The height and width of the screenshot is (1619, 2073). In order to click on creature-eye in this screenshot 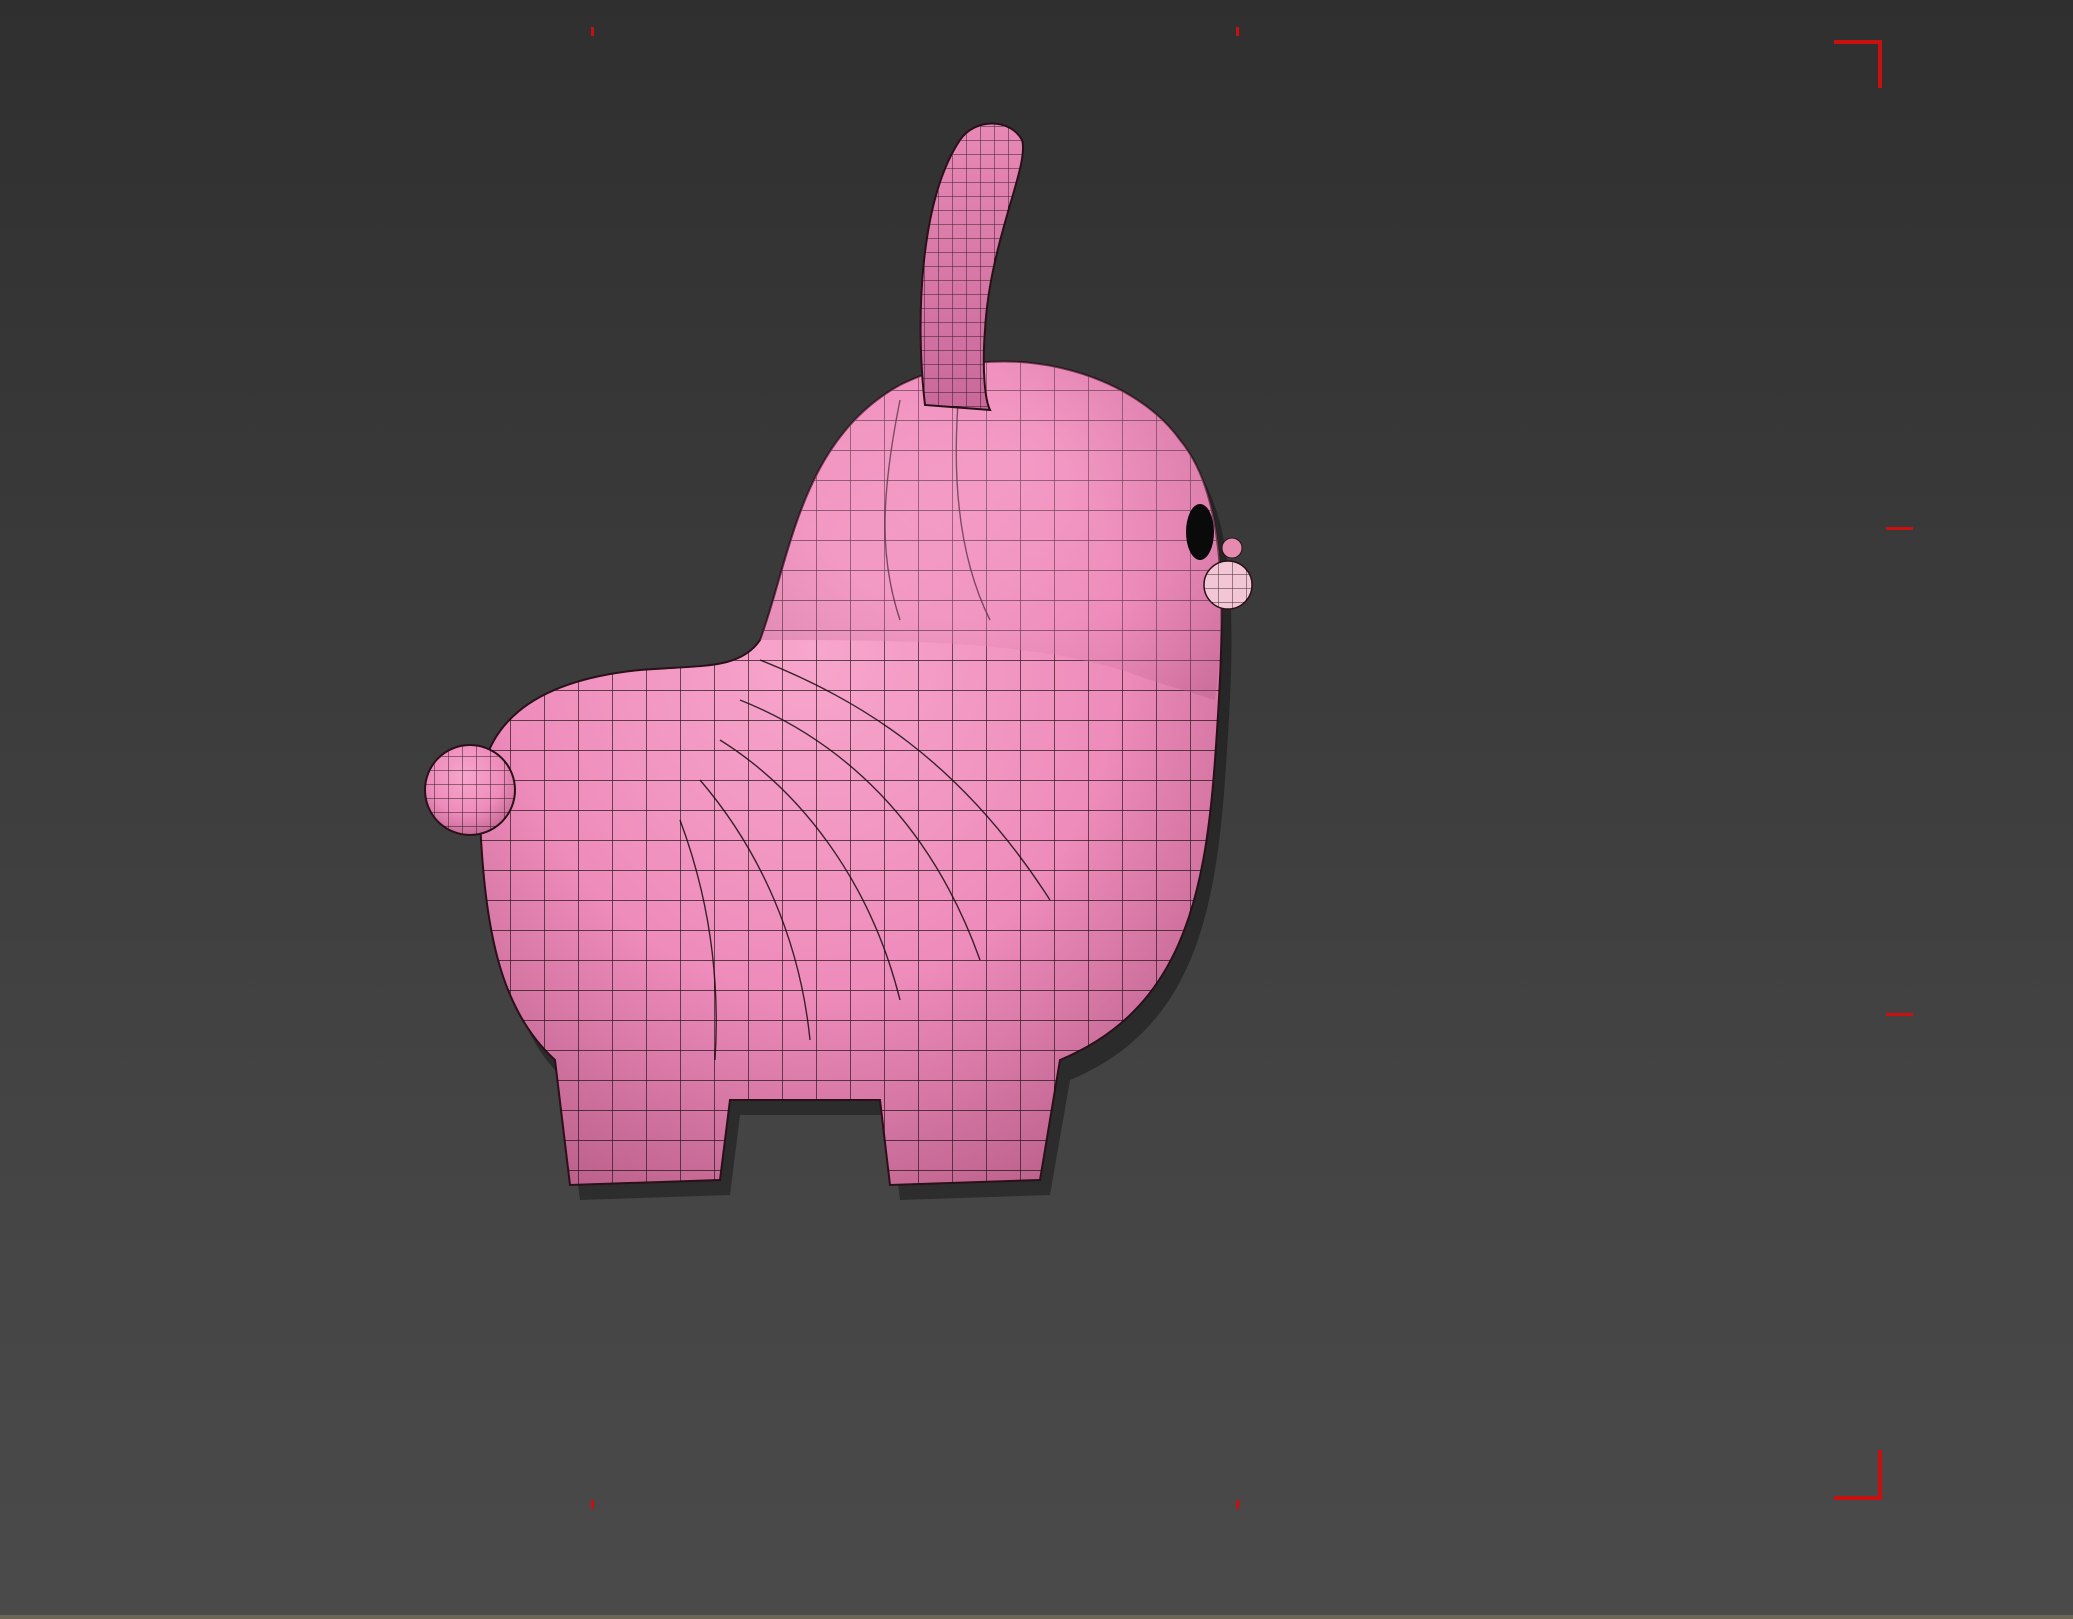, I will do `click(1200, 532)`.